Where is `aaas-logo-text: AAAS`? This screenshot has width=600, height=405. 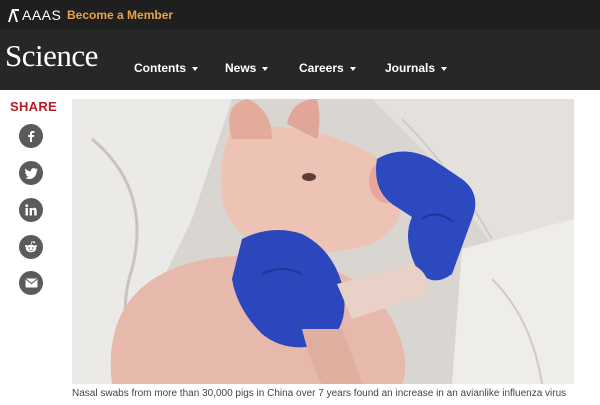
aaas-logo-text: AAAS is located at coordinates (42, 15).